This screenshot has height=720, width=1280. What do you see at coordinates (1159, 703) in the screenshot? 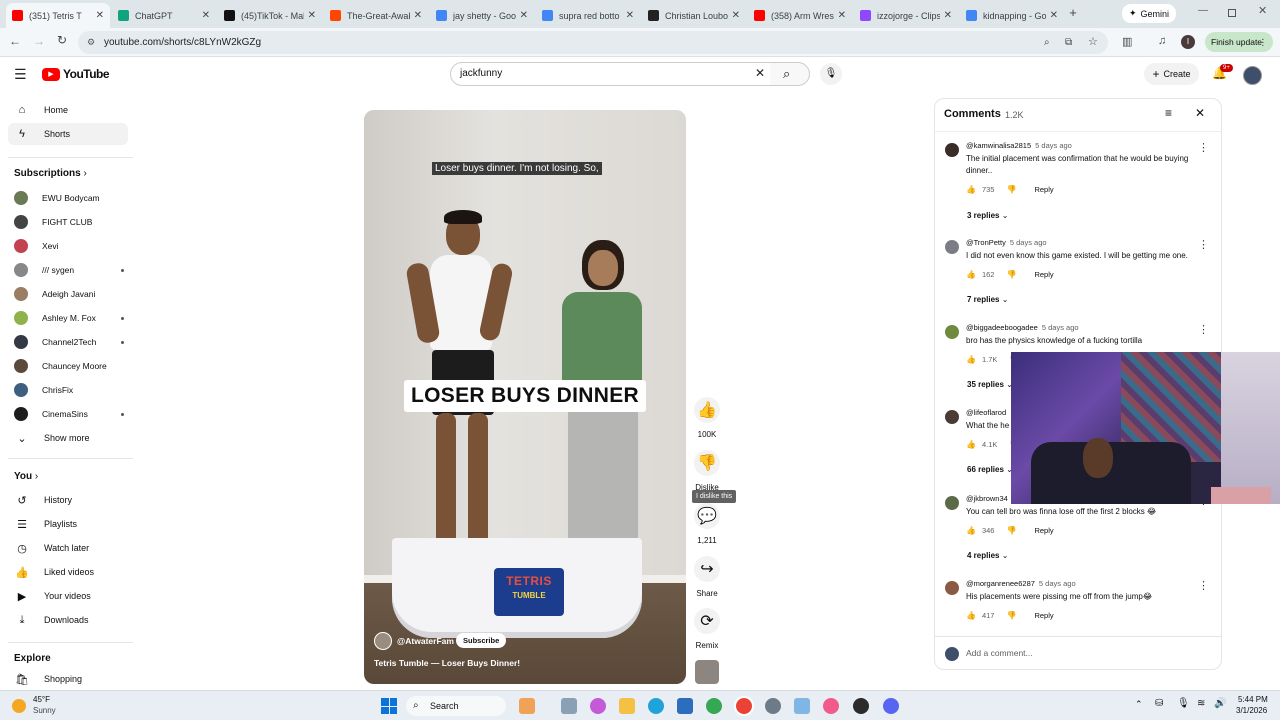
I see `tray-network-icon: ⛁` at bounding box center [1159, 703].